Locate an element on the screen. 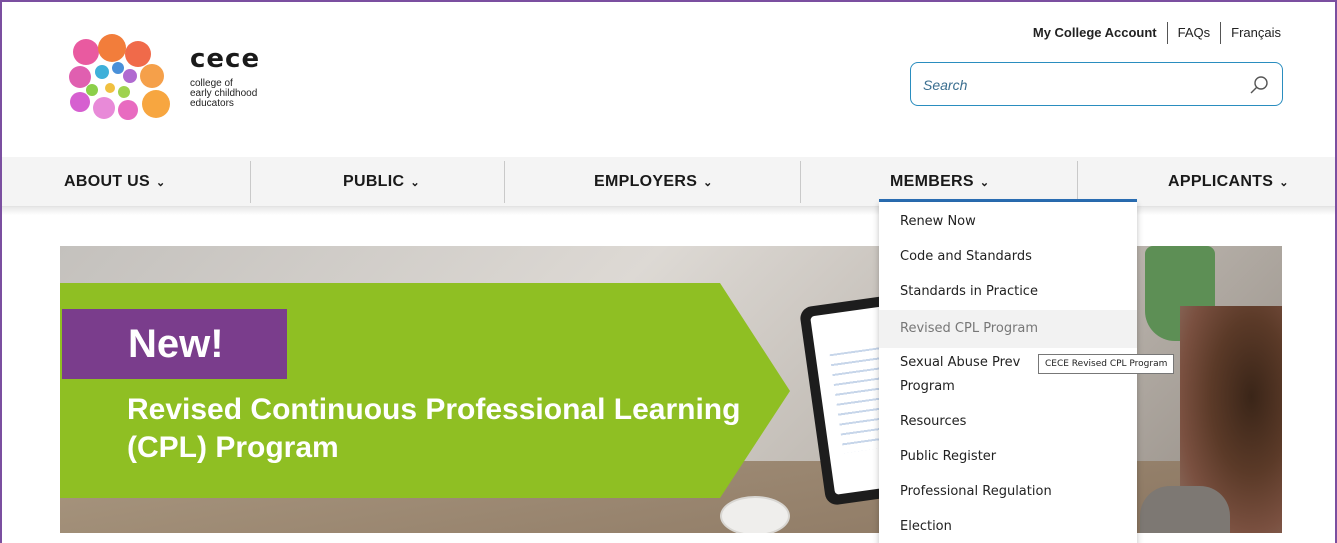 This screenshot has height=543, width=1337. search-box is located at coordinates (1096, 84).